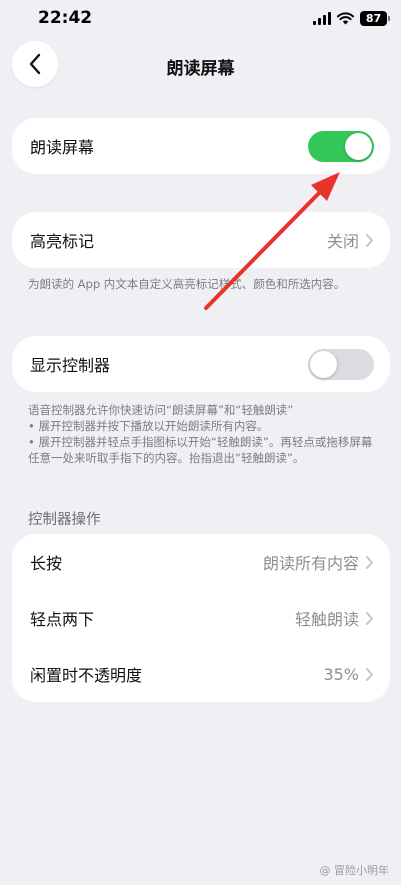 The image size is (401, 885). I want to click on battery-icon: 87, so click(375, 18).